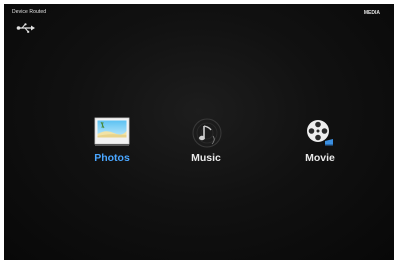  What do you see at coordinates (206, 132) in the screenshot?
I see `music-disc-icon` at bounding box center [206, 132].